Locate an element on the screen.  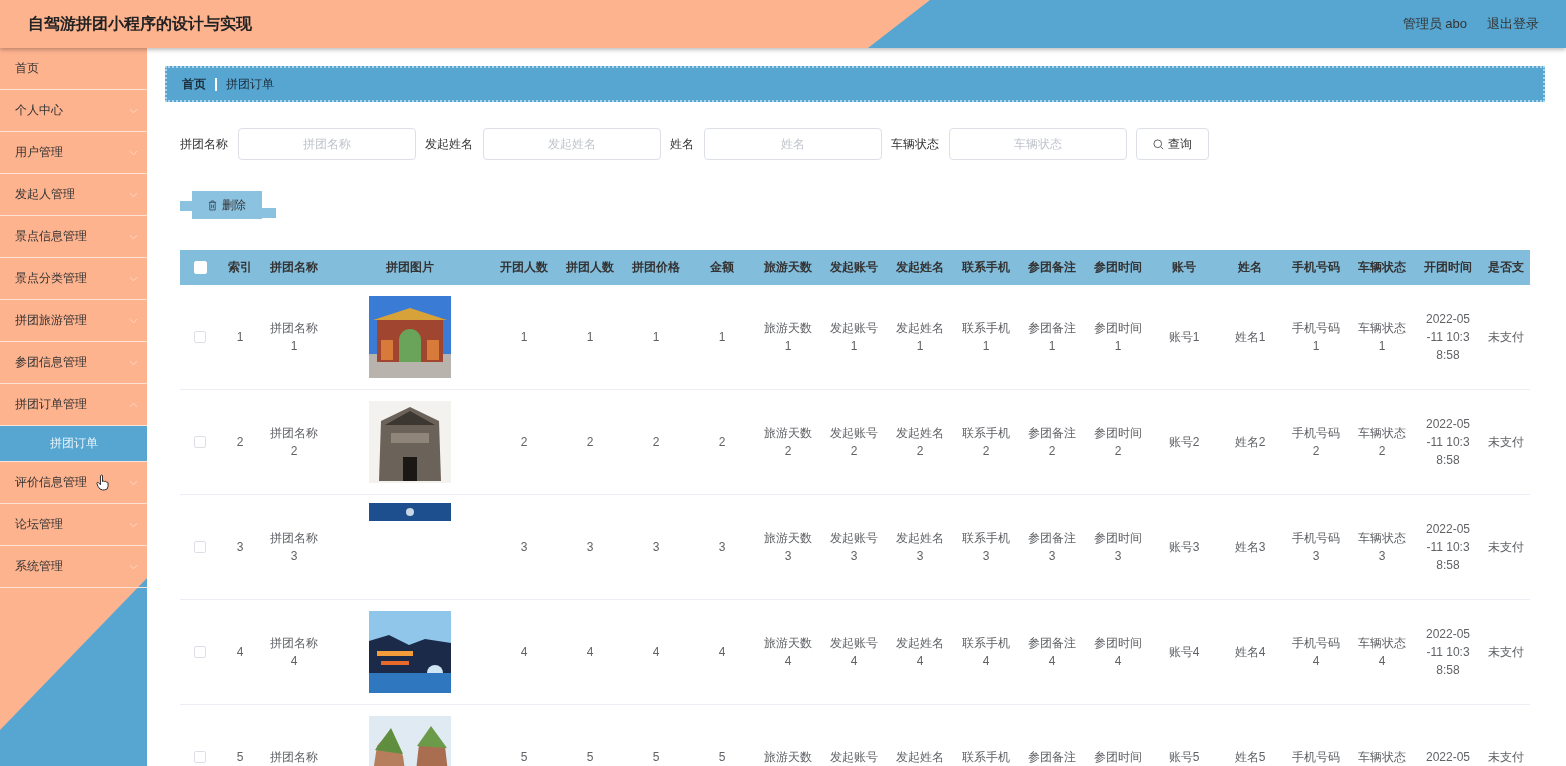
table-cell-text: 发起姓名 is located at coordinates (920, 757).